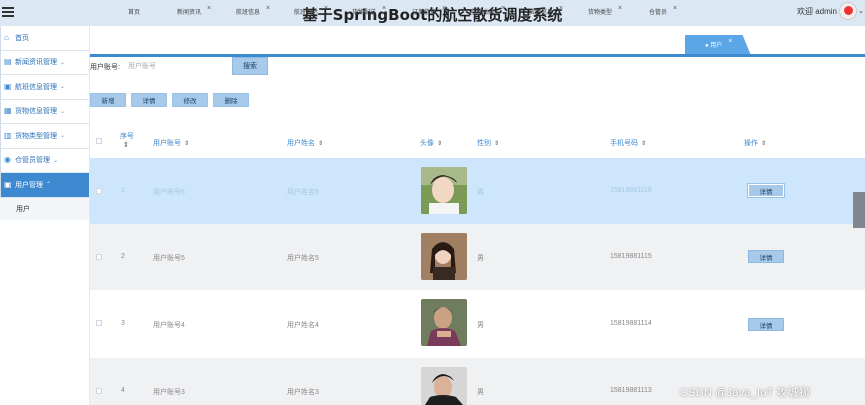 Image resolution: width=865 pixels, height=405 pixels. What do you see at coordinates (169, 192) in the screenshot?
I see `cell-account: 用户账号6` at bounding box center [169, 192].